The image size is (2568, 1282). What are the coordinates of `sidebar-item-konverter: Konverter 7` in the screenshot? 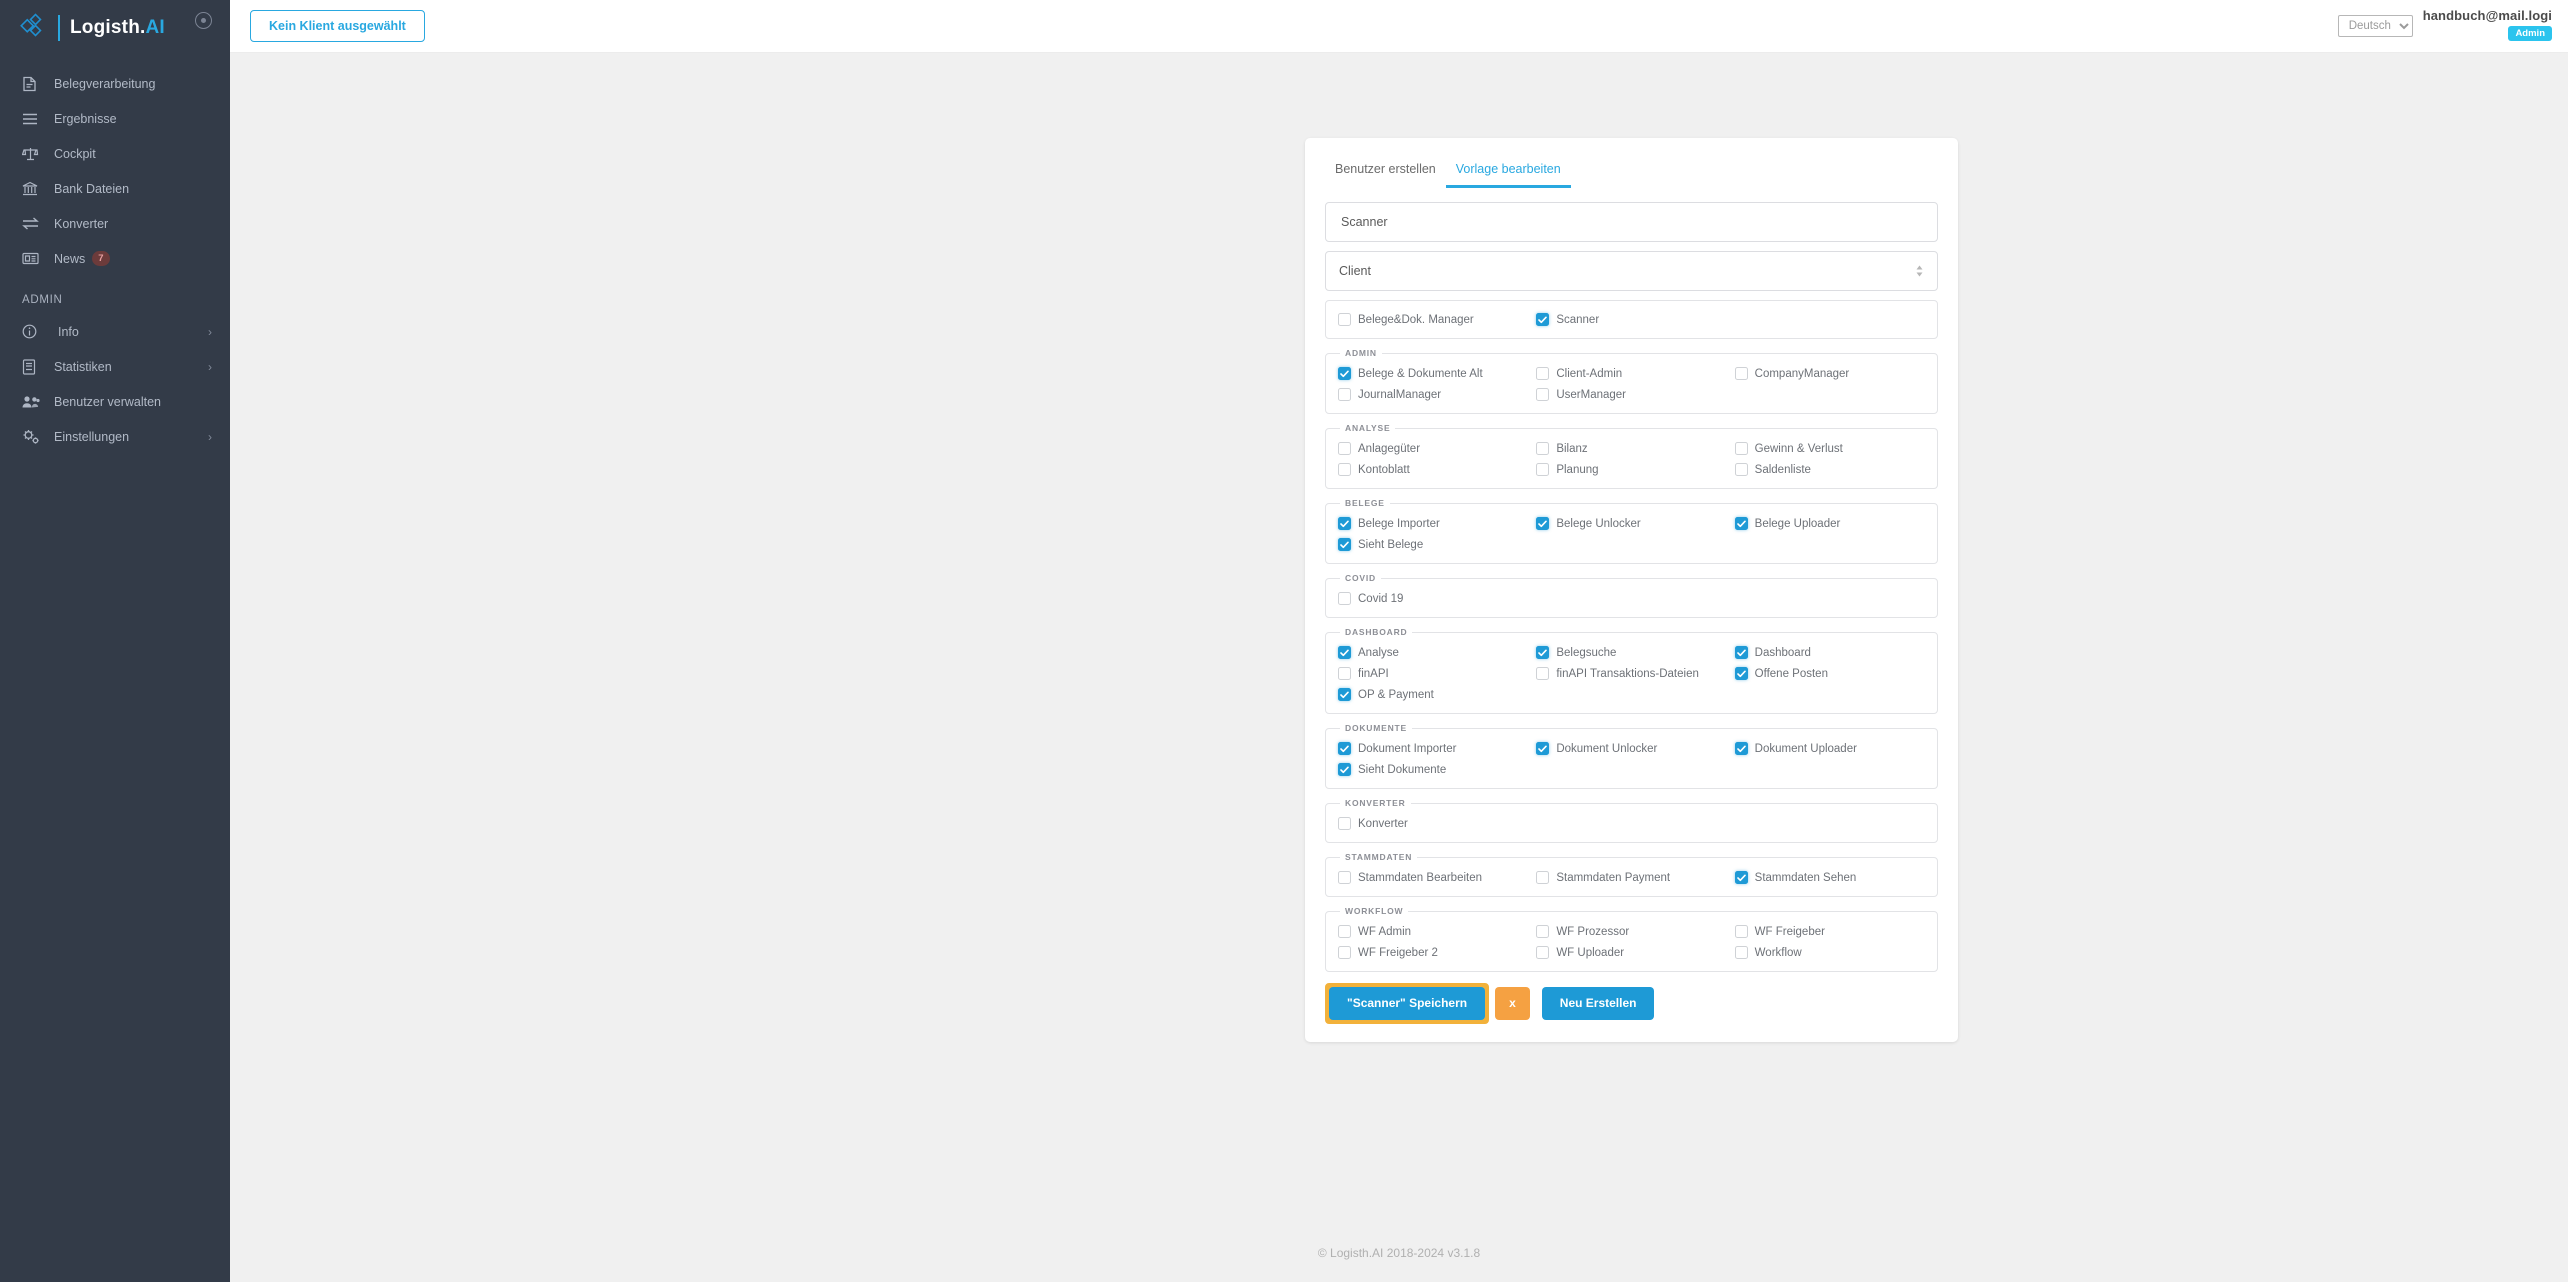 It's located at (115, 223).